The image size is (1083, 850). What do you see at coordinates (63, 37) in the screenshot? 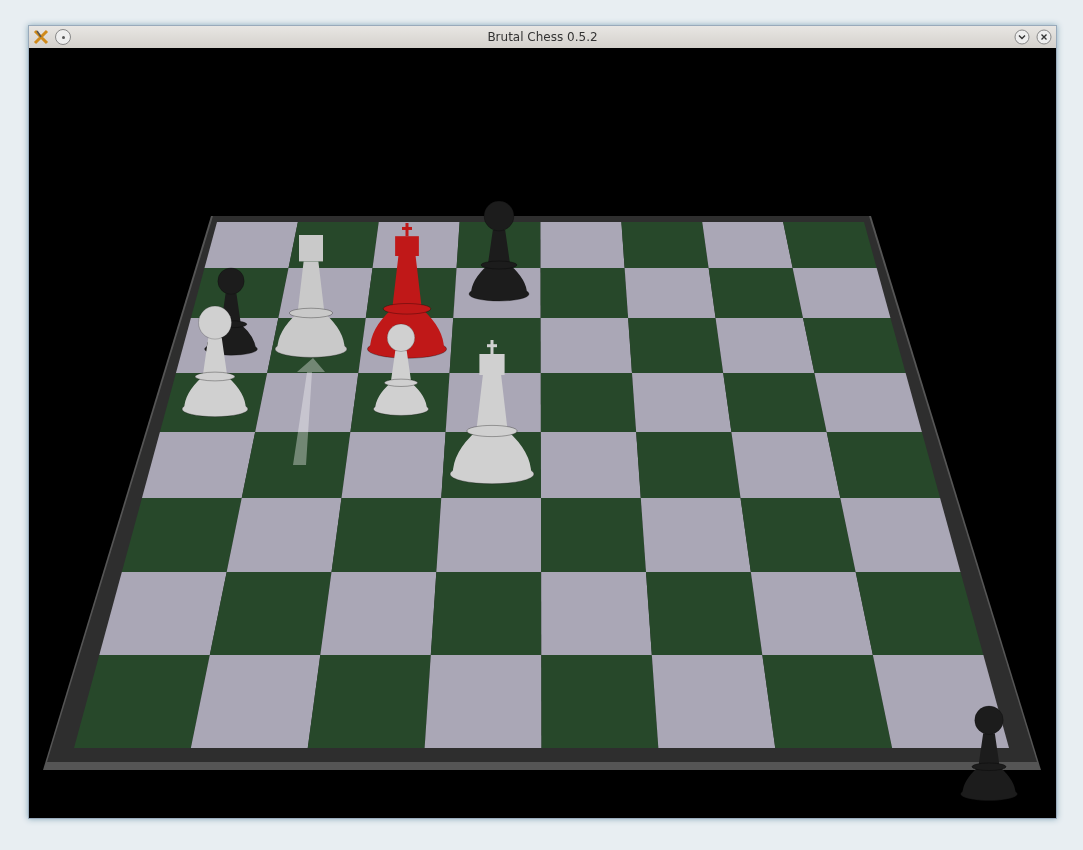
I see `window-menu-button` at bounding box center [63, 37].